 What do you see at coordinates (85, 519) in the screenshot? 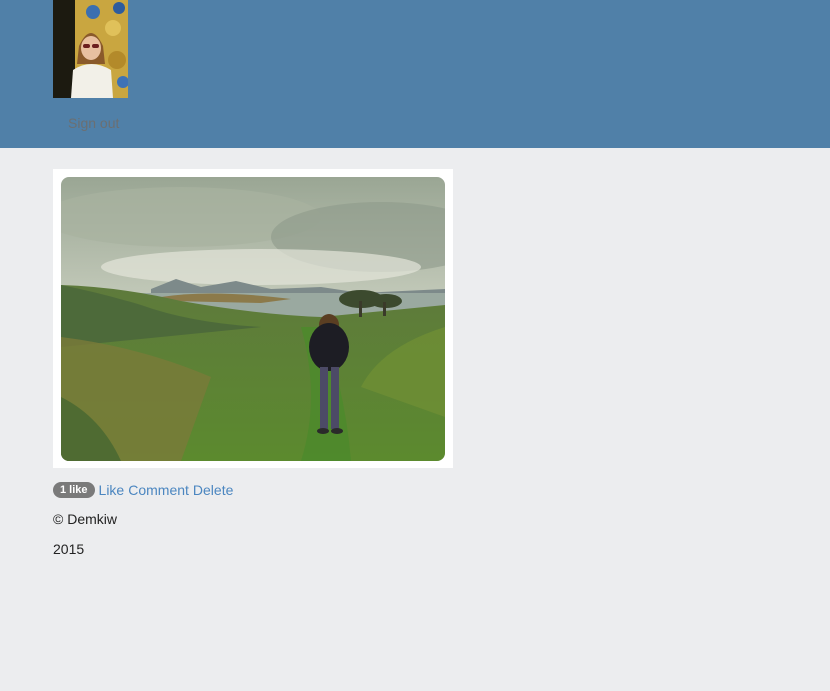
I see `photo-copyright: © Demkiw` at bounding box center [85, 519].